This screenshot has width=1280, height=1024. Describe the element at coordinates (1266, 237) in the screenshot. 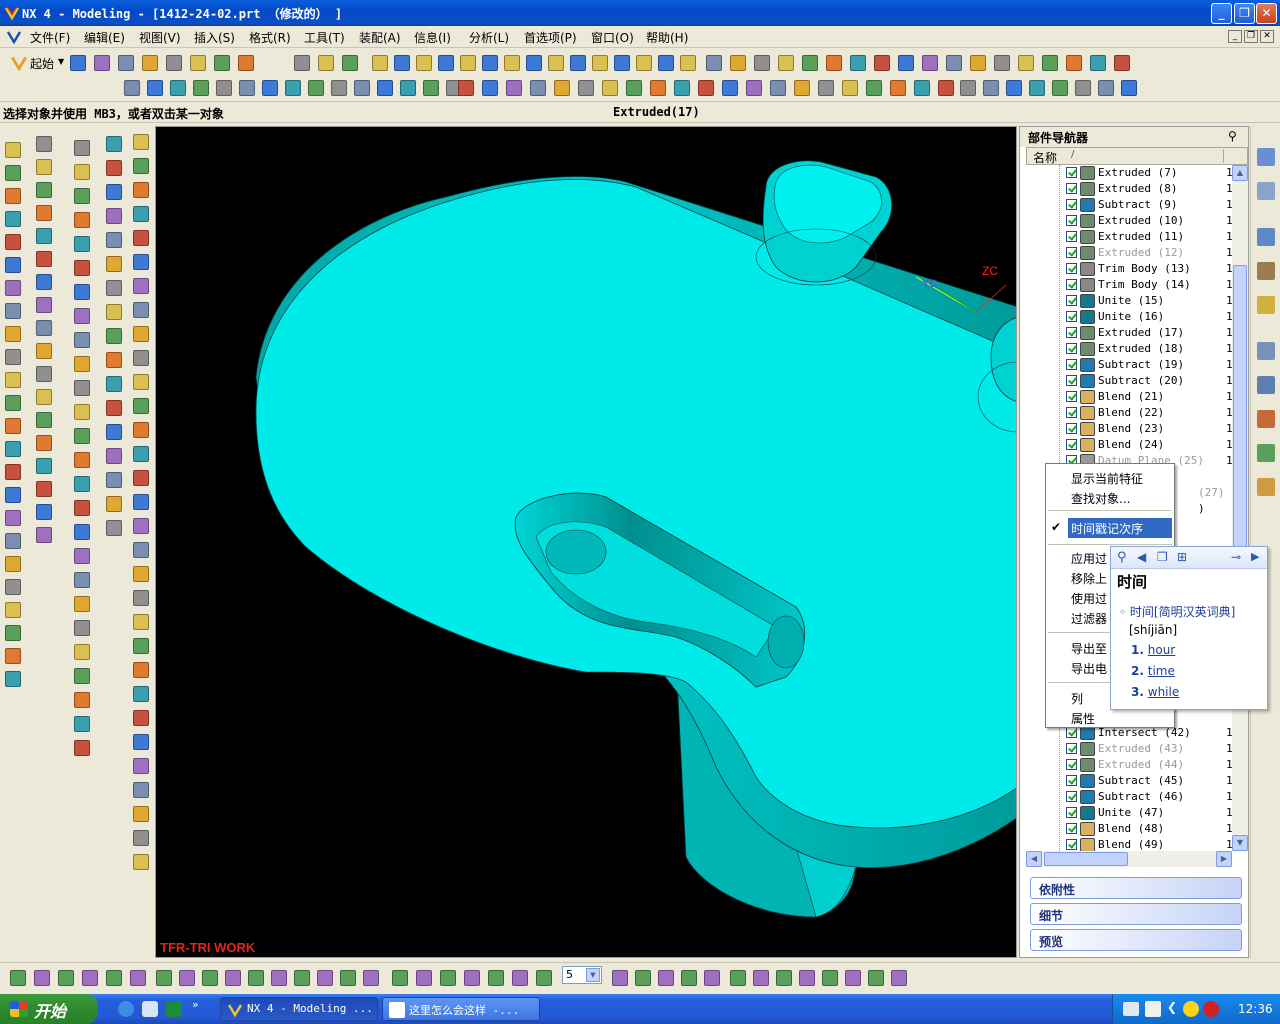

I see `web-browser-tab-icon` at that location.